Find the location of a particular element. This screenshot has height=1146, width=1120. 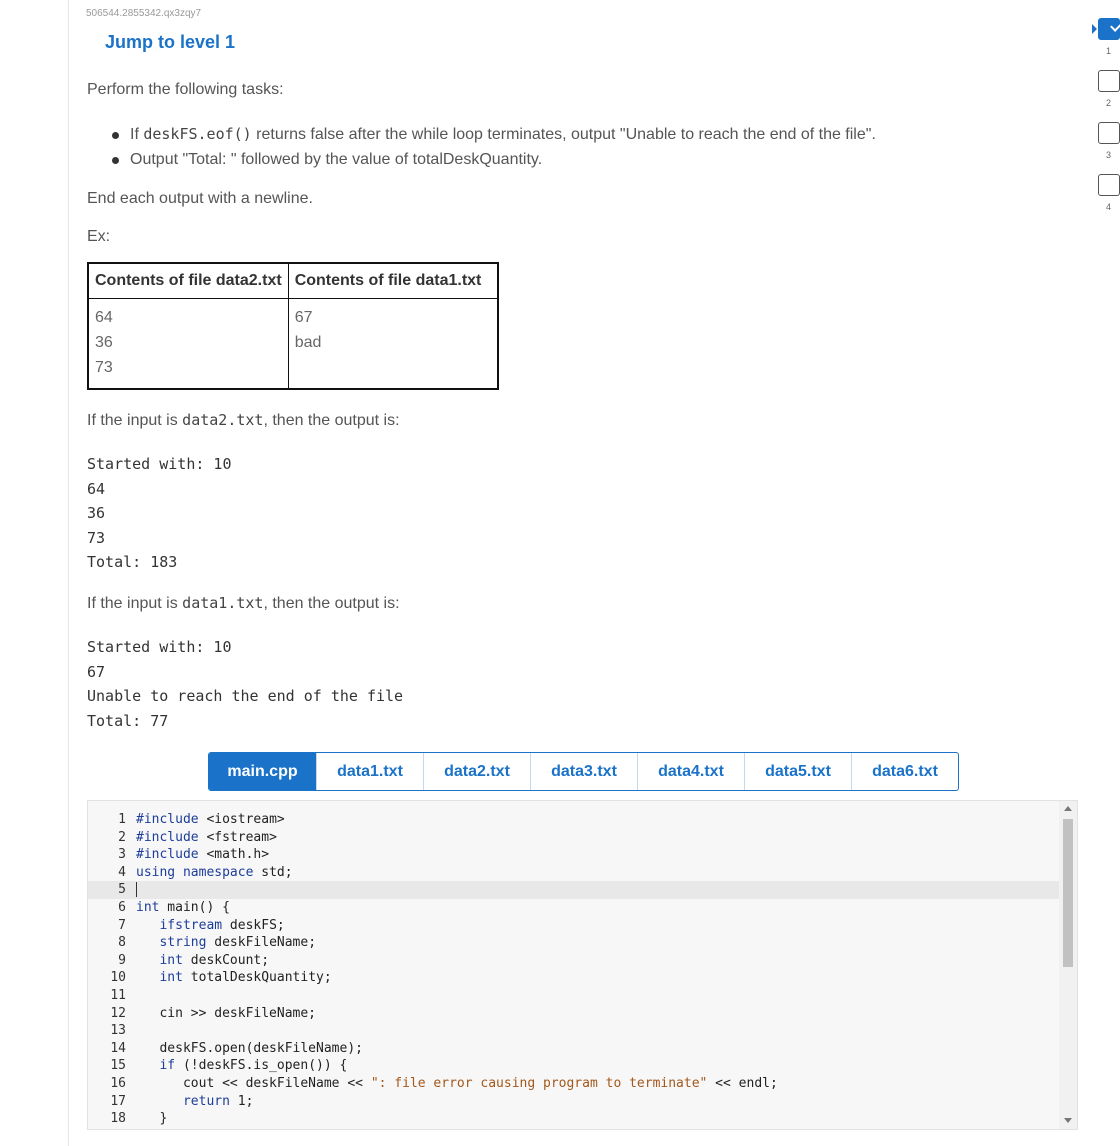

intro-text: Perform the following tasks: is located at coordinates (185, 89).